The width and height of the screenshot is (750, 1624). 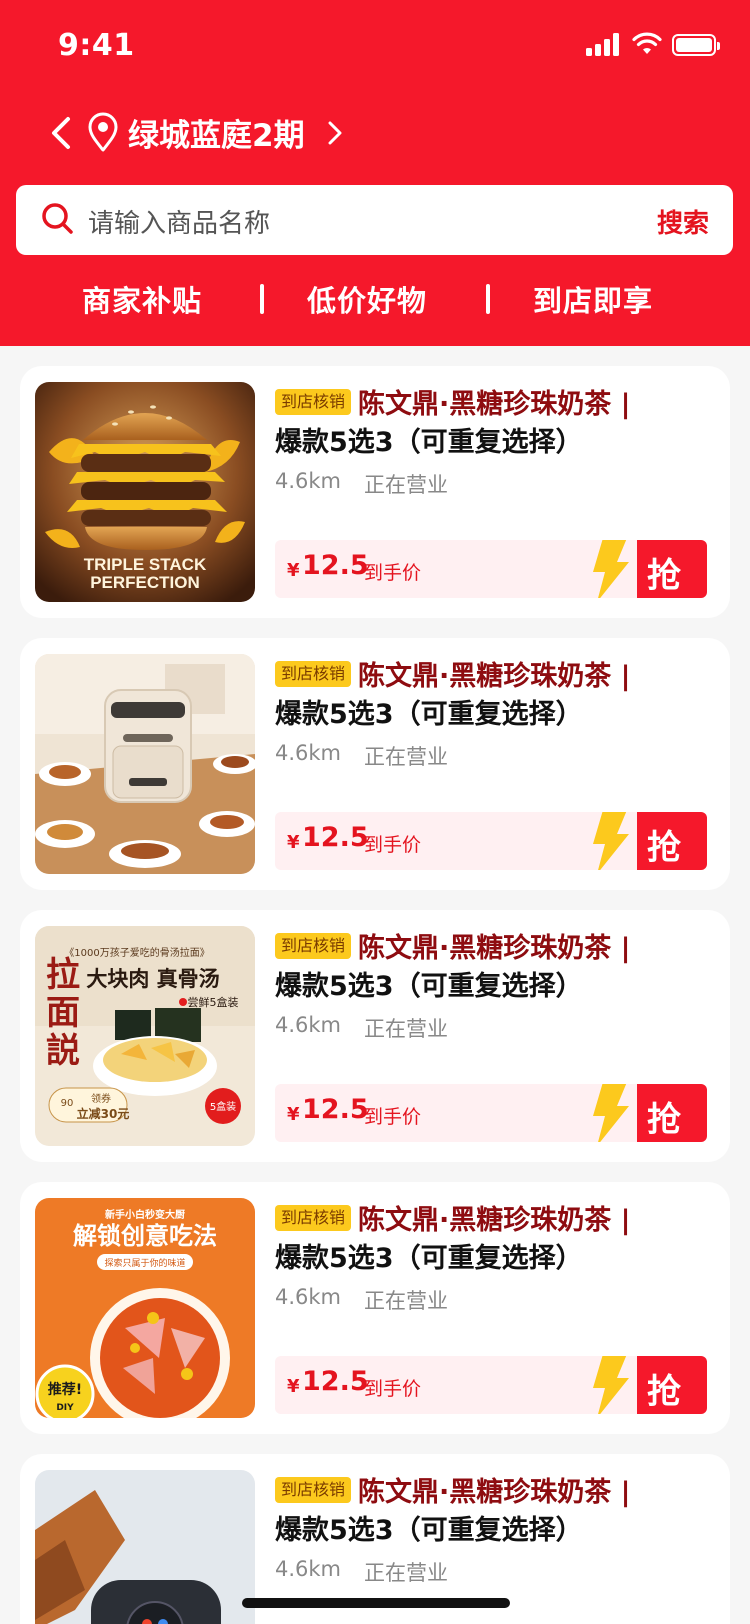 What do you see at coordinates (63, 1051) in the screenshot?
I see `svg-text: 説` at bounding box center [63, 1051].